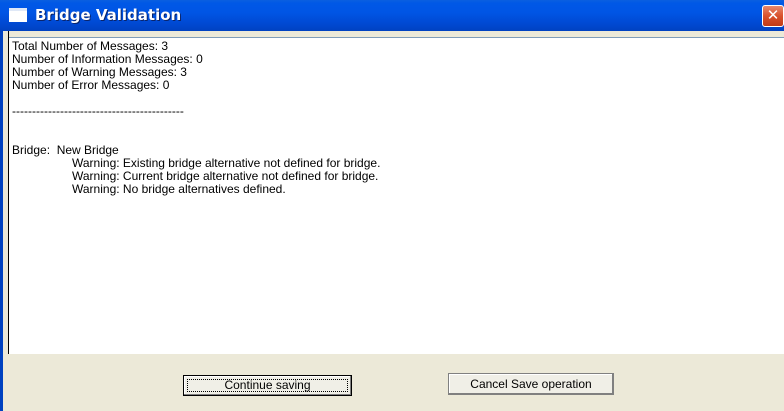 This screenshot has width=784, height=411. I want to click on close-button: ✕, so click(773, 16).